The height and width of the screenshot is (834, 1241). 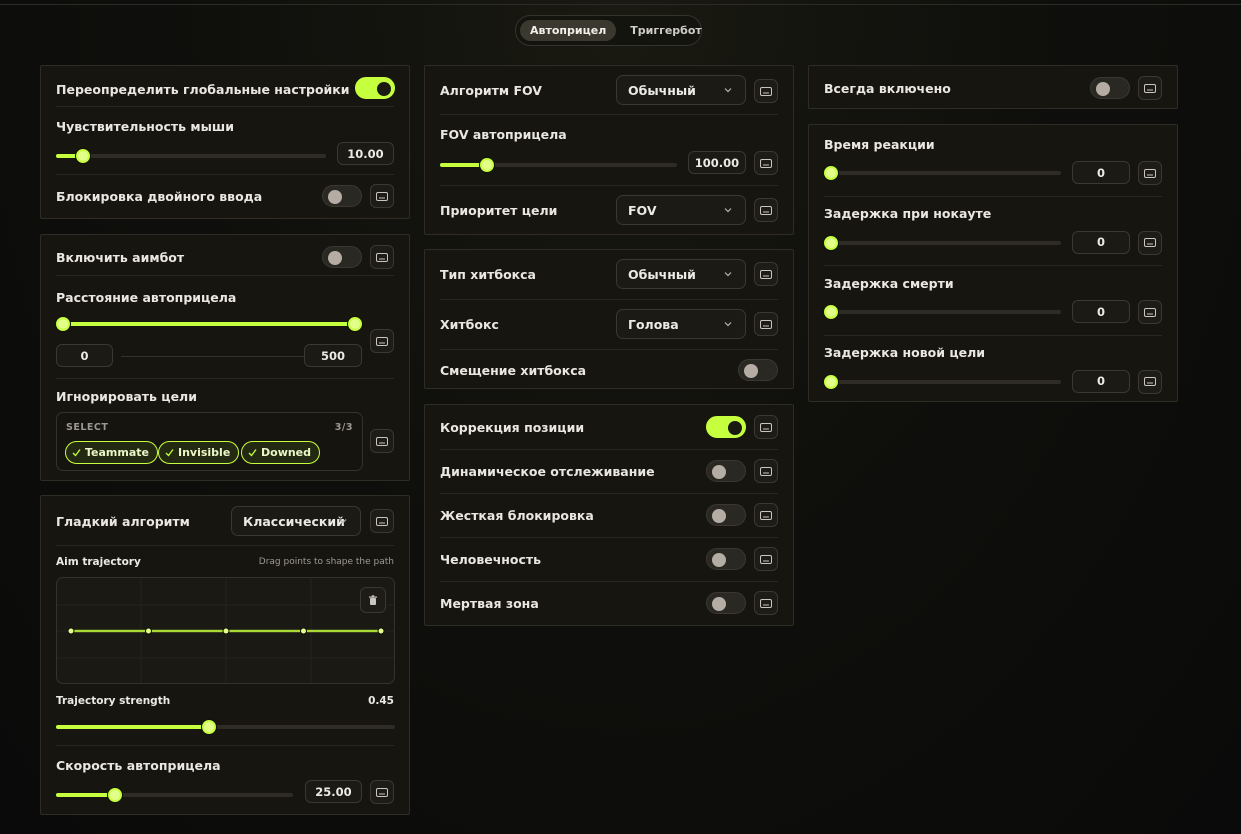 What do you see at coordinates (138, 765) in the screenshot?
I see `aim-speed-label: Скорость автоприцела` at bounding box center [138, 765].